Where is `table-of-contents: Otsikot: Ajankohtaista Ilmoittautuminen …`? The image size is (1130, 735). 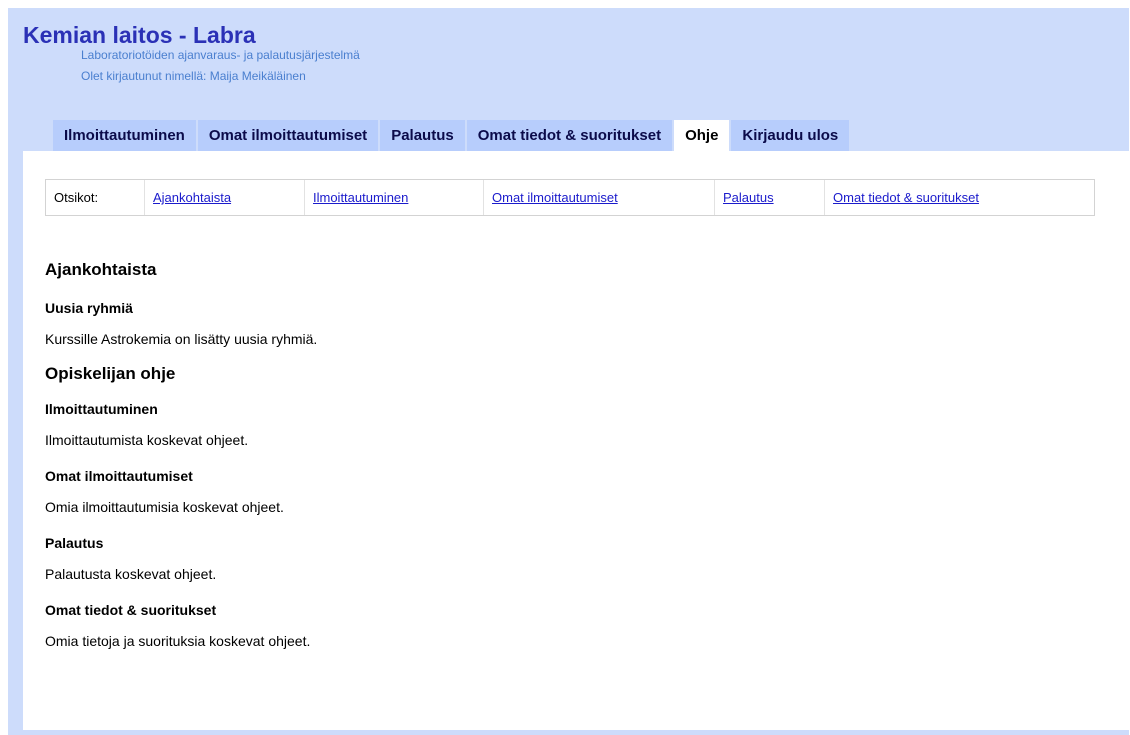
table-of-contents: Otsikot: Ajankohtaista Ilmoittautuminen … is located at coordinates (570, 197).